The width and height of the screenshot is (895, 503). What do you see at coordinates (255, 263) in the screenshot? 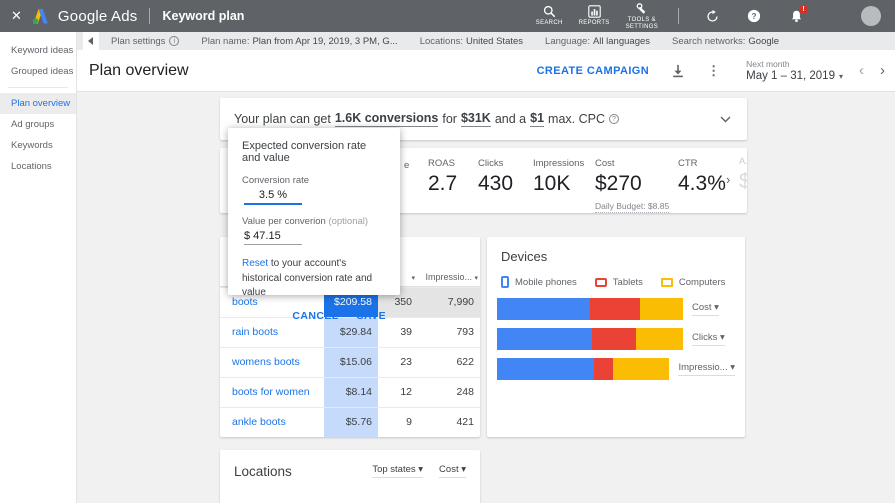
I see `reset-link: Reset` at bounding box center [255, 263].